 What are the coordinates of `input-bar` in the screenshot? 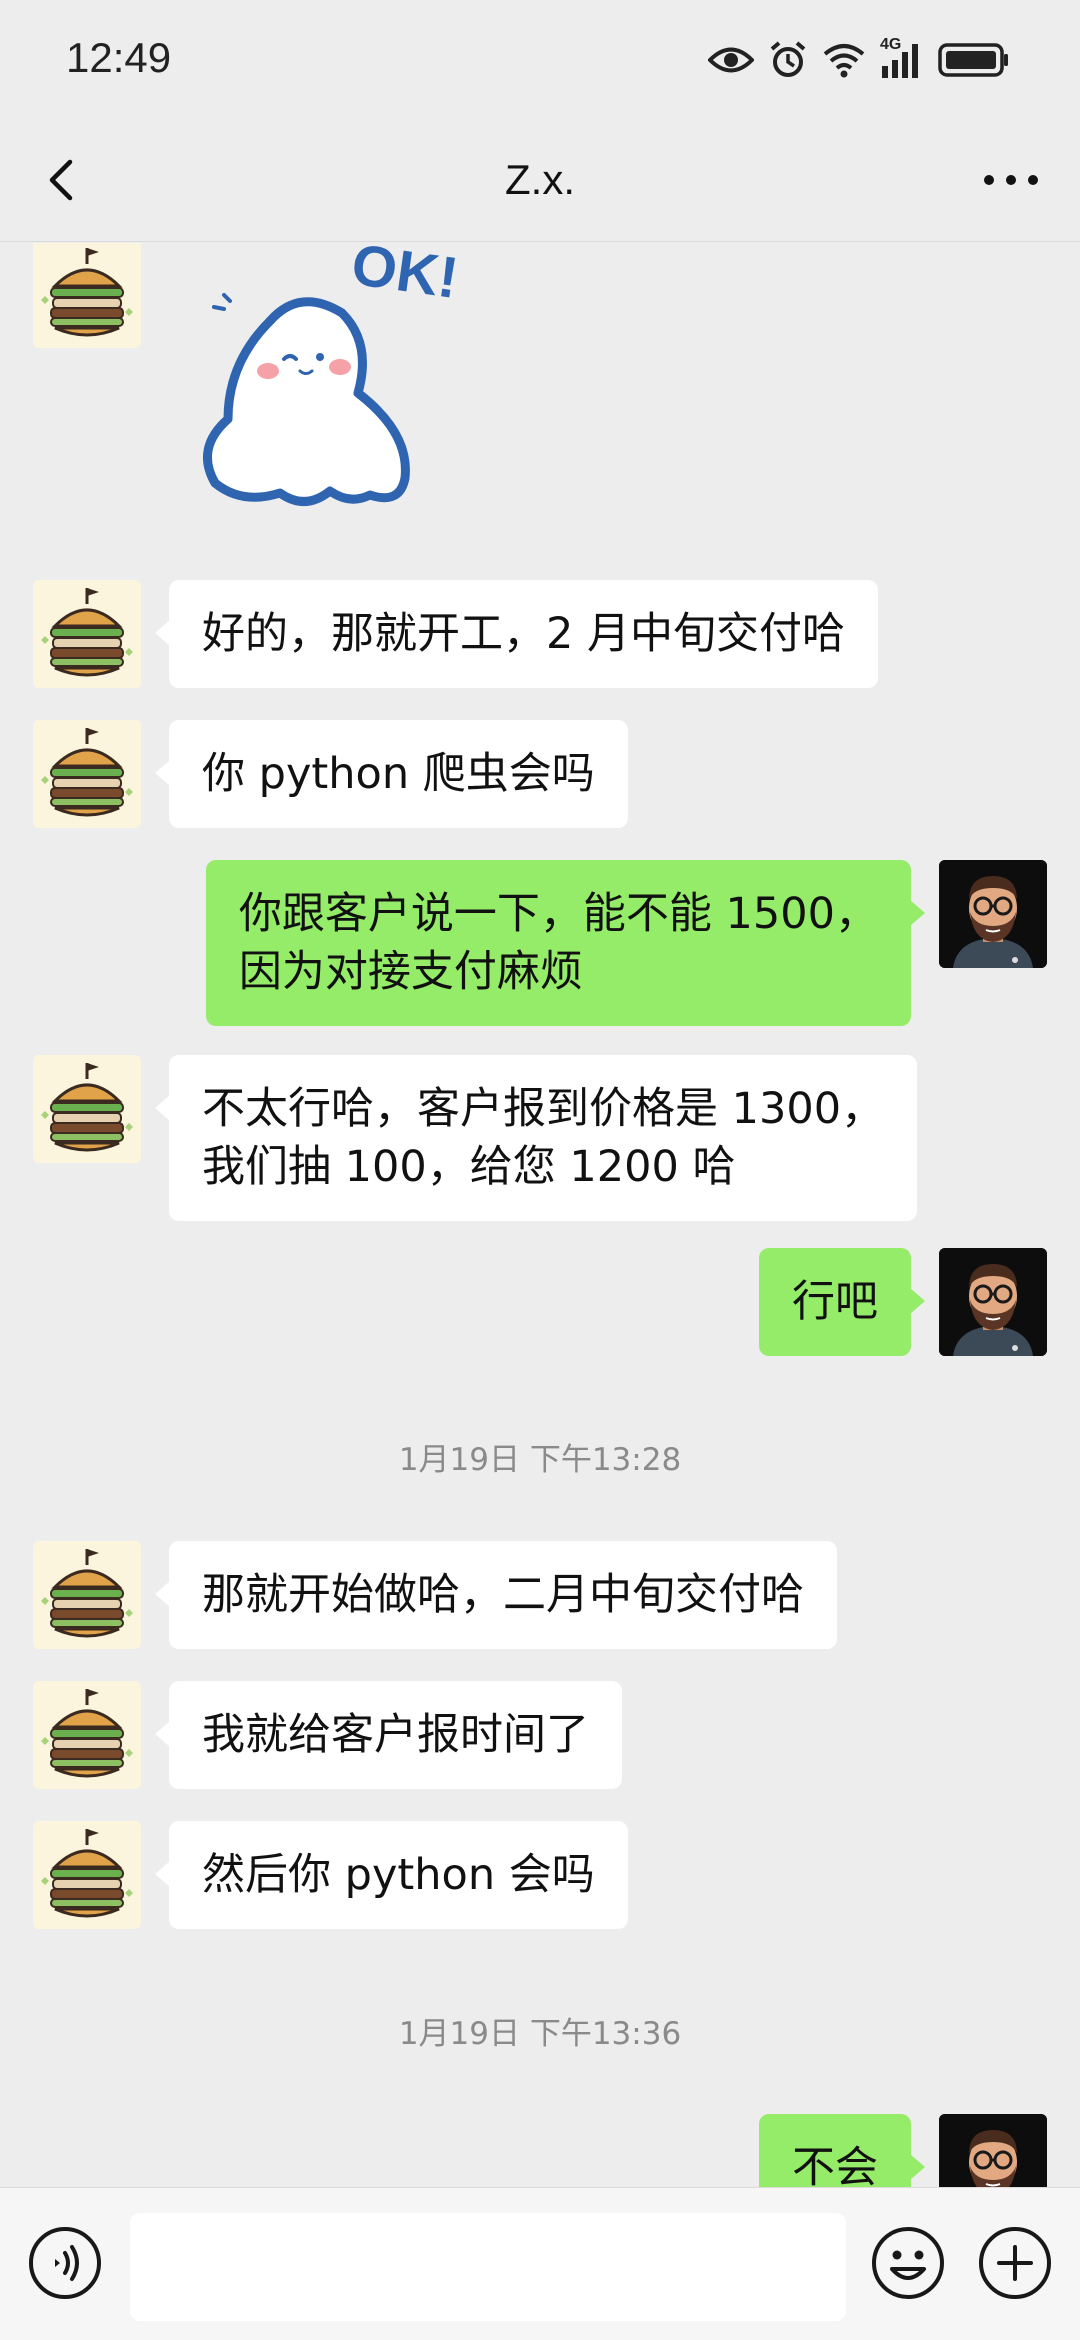 It's located at (540, 2263).